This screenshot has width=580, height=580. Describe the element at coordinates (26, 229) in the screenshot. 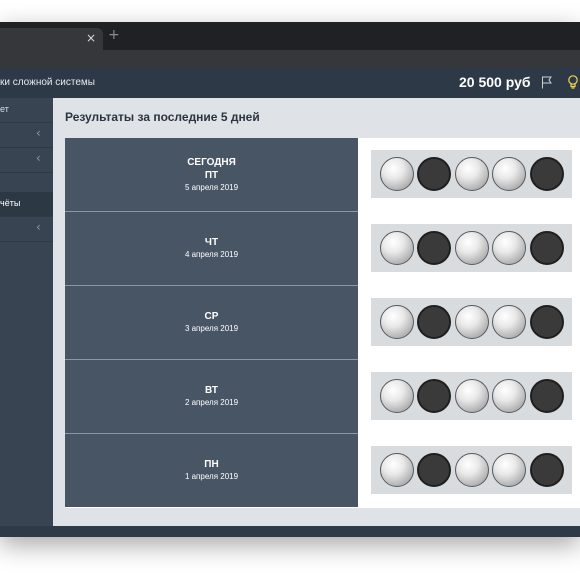

I see `sidebar-item-5: ‹` at that location.